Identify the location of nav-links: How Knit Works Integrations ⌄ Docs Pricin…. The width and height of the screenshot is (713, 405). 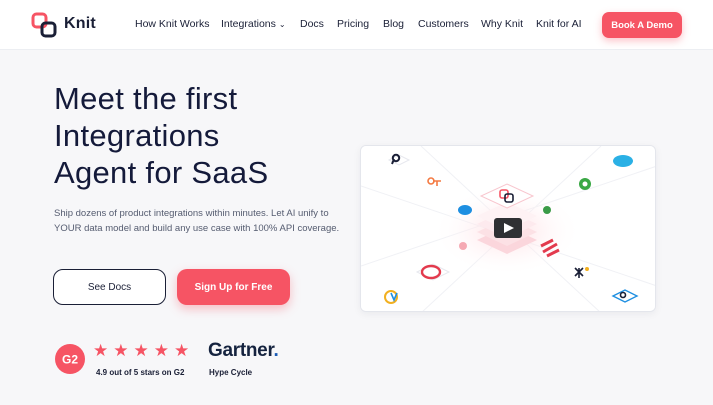
(358, 24).